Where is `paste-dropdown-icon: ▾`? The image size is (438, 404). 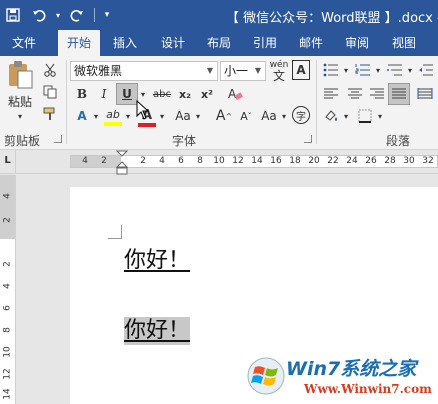 paste-dropdown-icon: ▾ is located at coordinates (20, 116).